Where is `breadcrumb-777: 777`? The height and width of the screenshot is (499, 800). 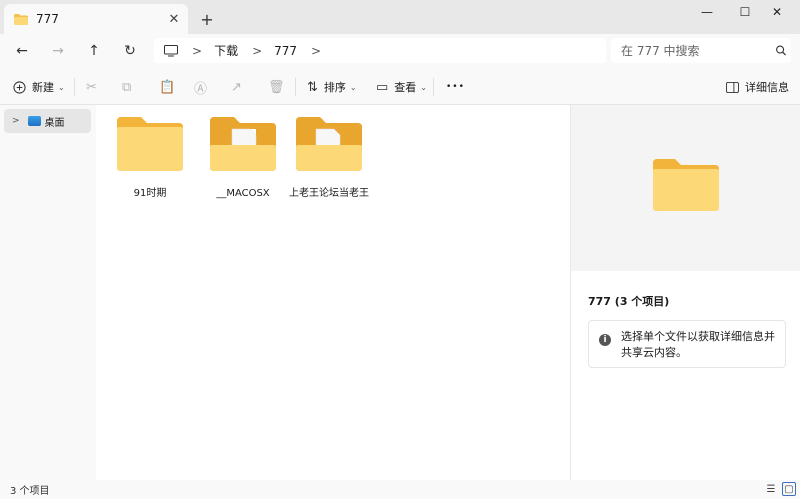 breadcrumb-777: 777 is located at coordinates (285, 51).